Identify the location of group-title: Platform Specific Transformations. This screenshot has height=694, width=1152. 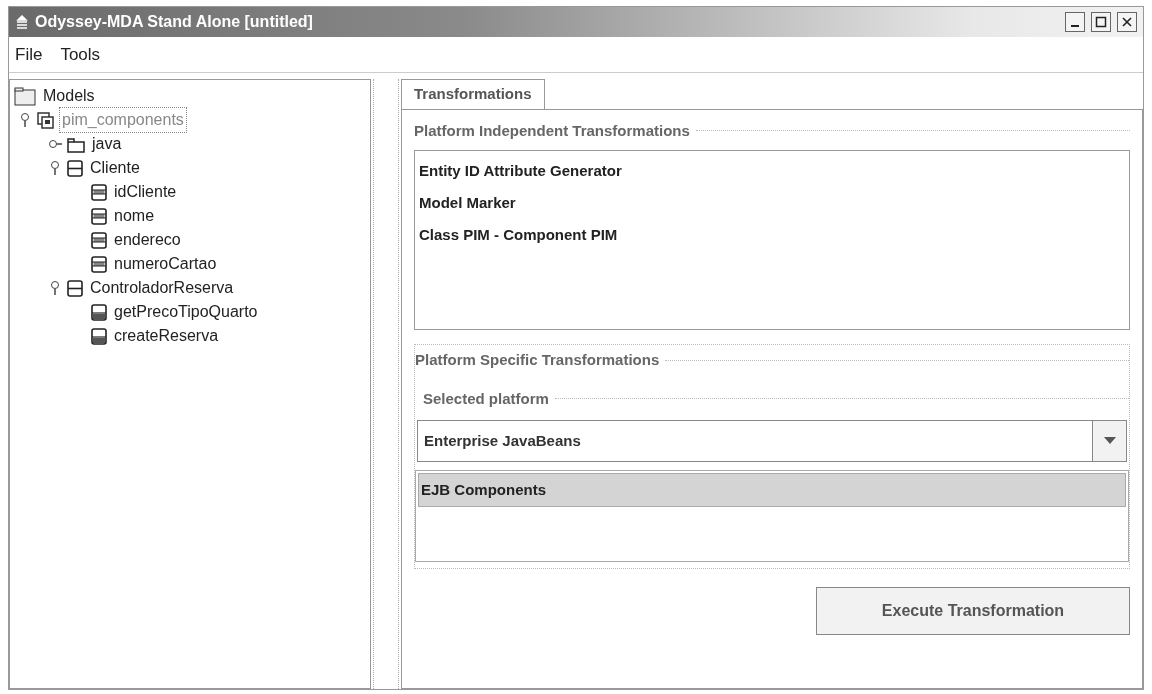
(537, 360).